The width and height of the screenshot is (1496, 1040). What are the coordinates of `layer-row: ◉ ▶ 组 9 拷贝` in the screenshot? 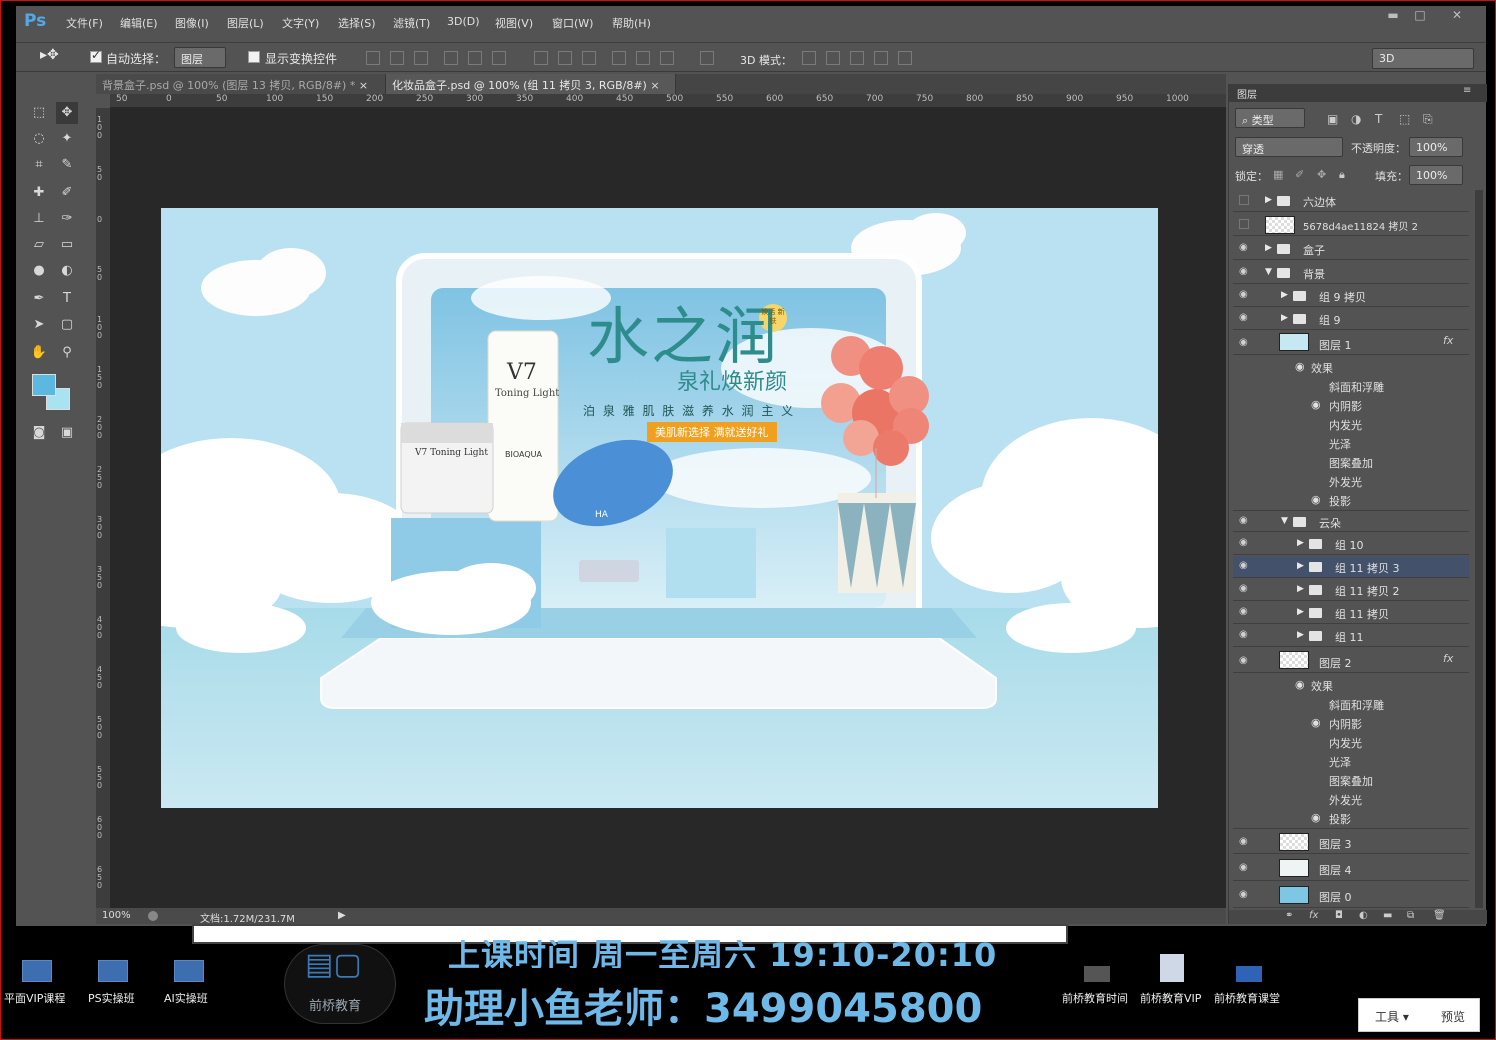 It's located at (1351, 296).